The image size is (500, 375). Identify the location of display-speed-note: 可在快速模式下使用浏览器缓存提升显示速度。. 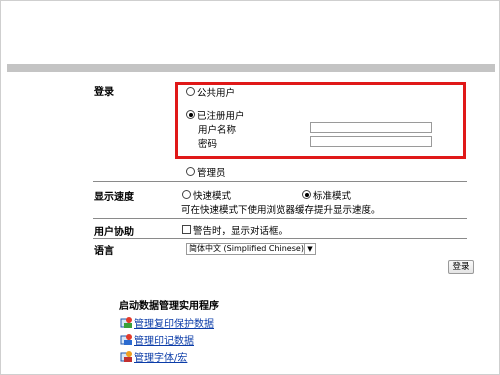
(281, 210).